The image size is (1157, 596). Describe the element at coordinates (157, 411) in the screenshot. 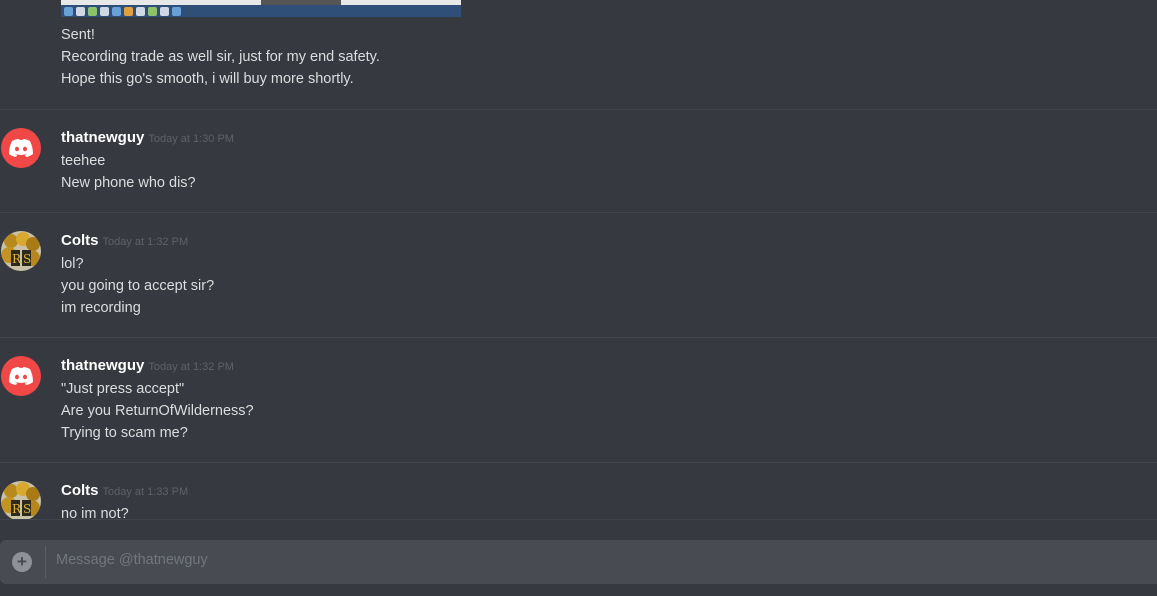

I see `message-text: Are you ReturnOfWilderness?` at that location.